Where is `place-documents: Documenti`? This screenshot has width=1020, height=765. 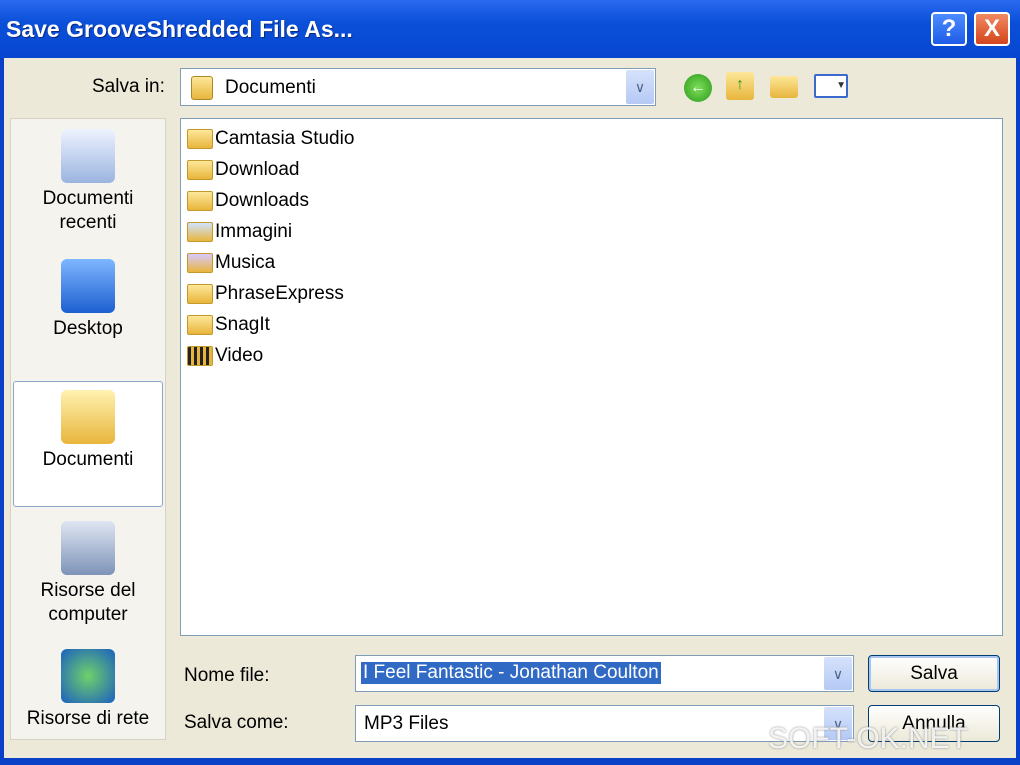 place-documents: Documenti is located at coordinates (88, 444).